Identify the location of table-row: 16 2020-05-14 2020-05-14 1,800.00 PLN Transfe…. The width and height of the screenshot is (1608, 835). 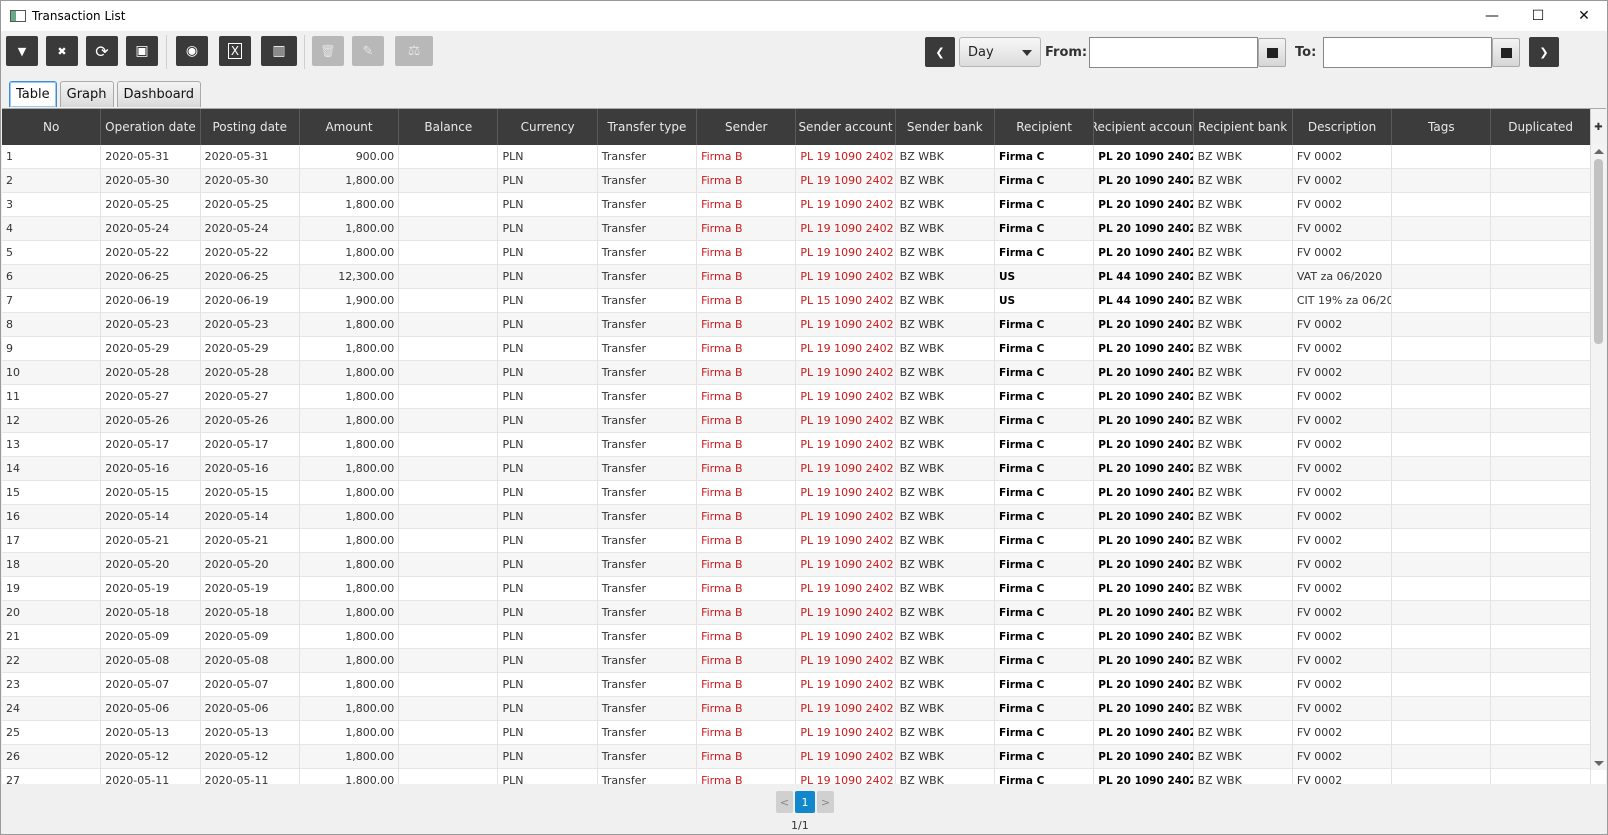
(797, 517).